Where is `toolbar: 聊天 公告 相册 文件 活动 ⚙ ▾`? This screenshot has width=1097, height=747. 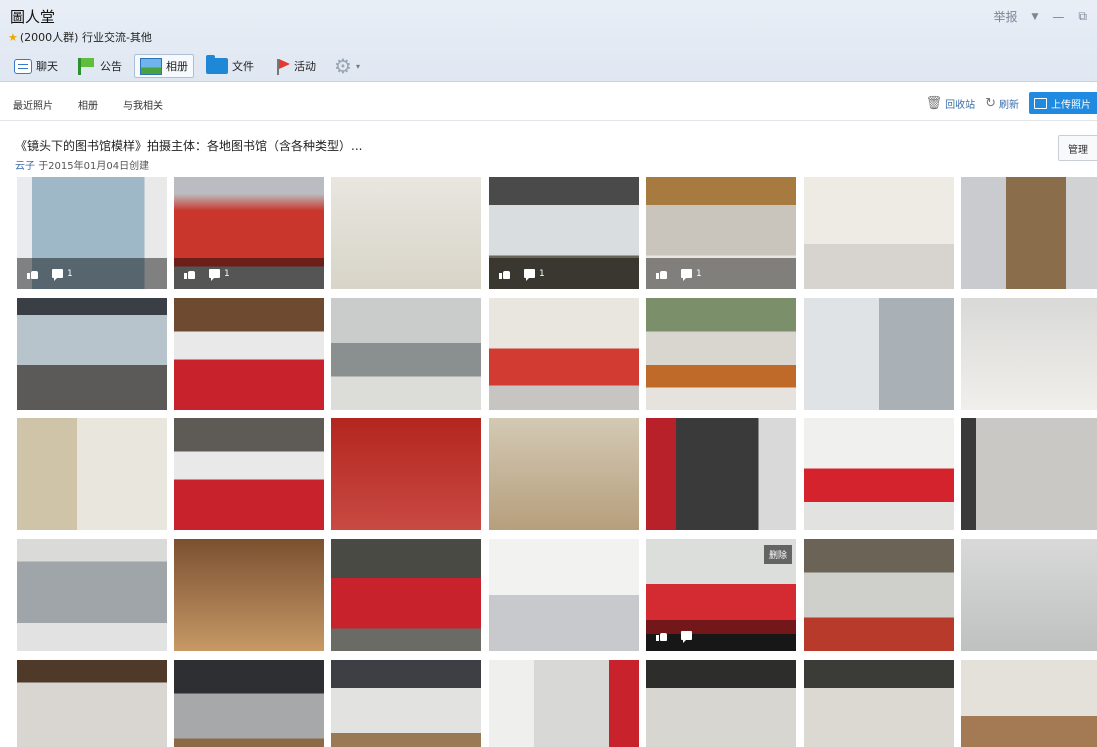
toolbar: 聊天 公告 相册 文件 活动 ⚙ ▾ is located at coordinates (187, 66).